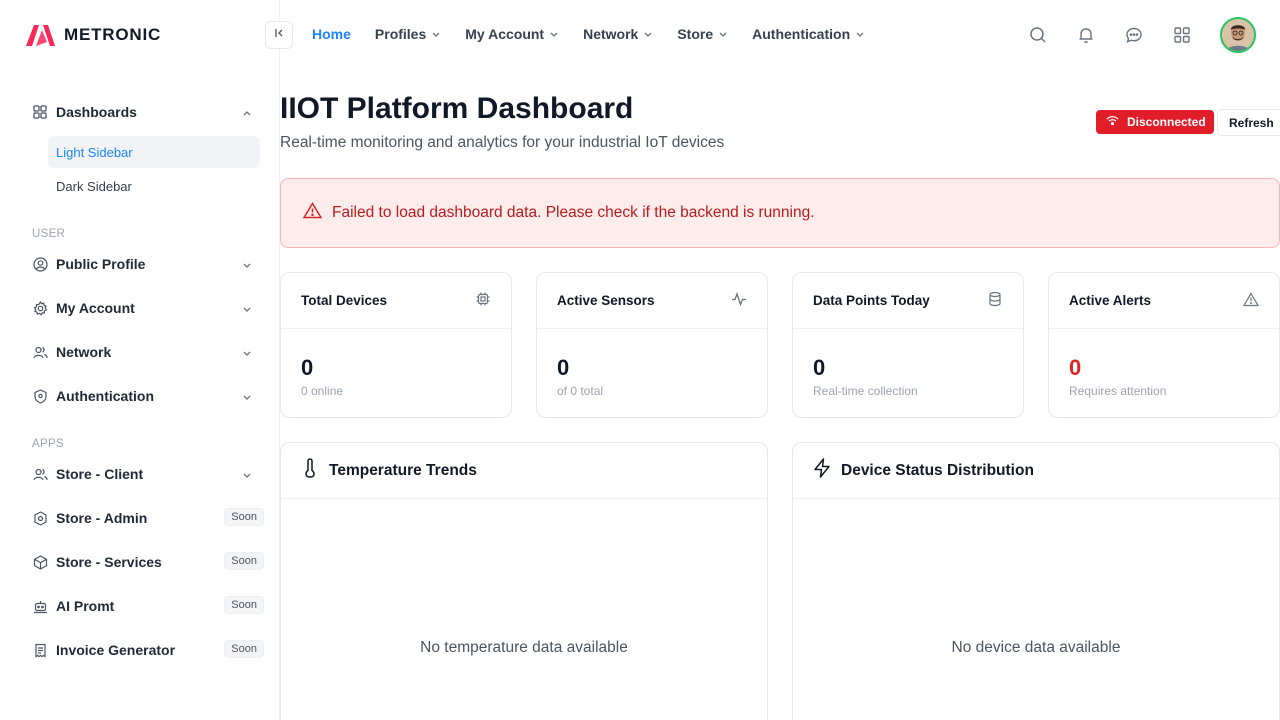 The width and height of the screenshot is (1280, 720). I want to click on sidebar-item-authentication: Authentication, so click(144, 396).